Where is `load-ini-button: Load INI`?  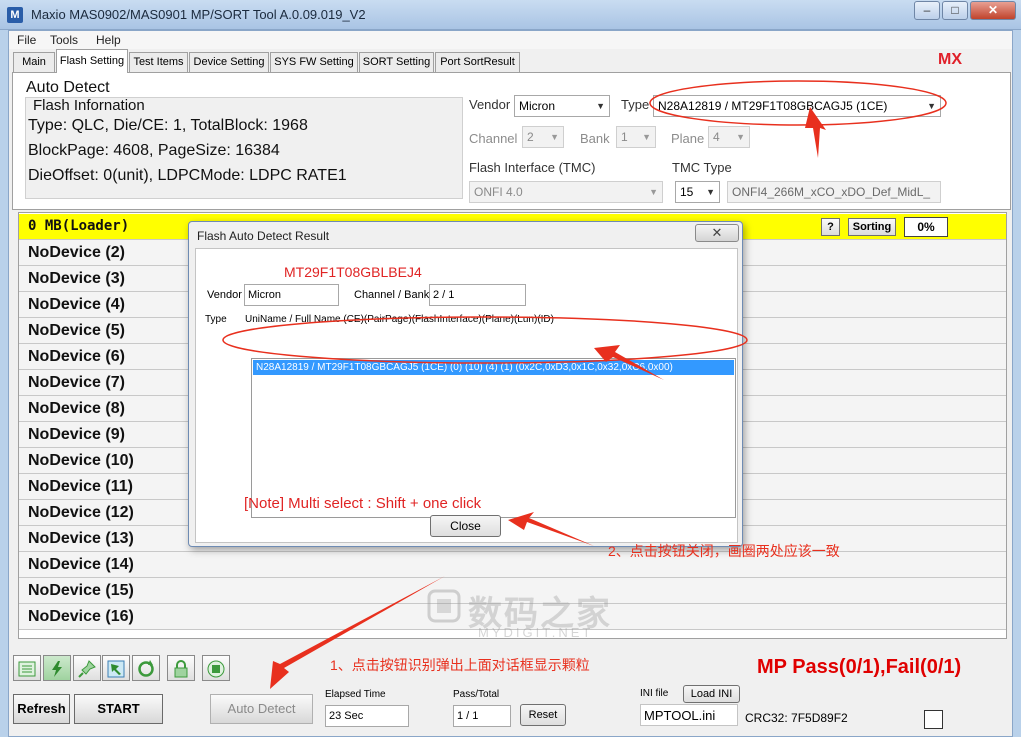 load-ini-button: Load INI is located at coordinates (711, 694).